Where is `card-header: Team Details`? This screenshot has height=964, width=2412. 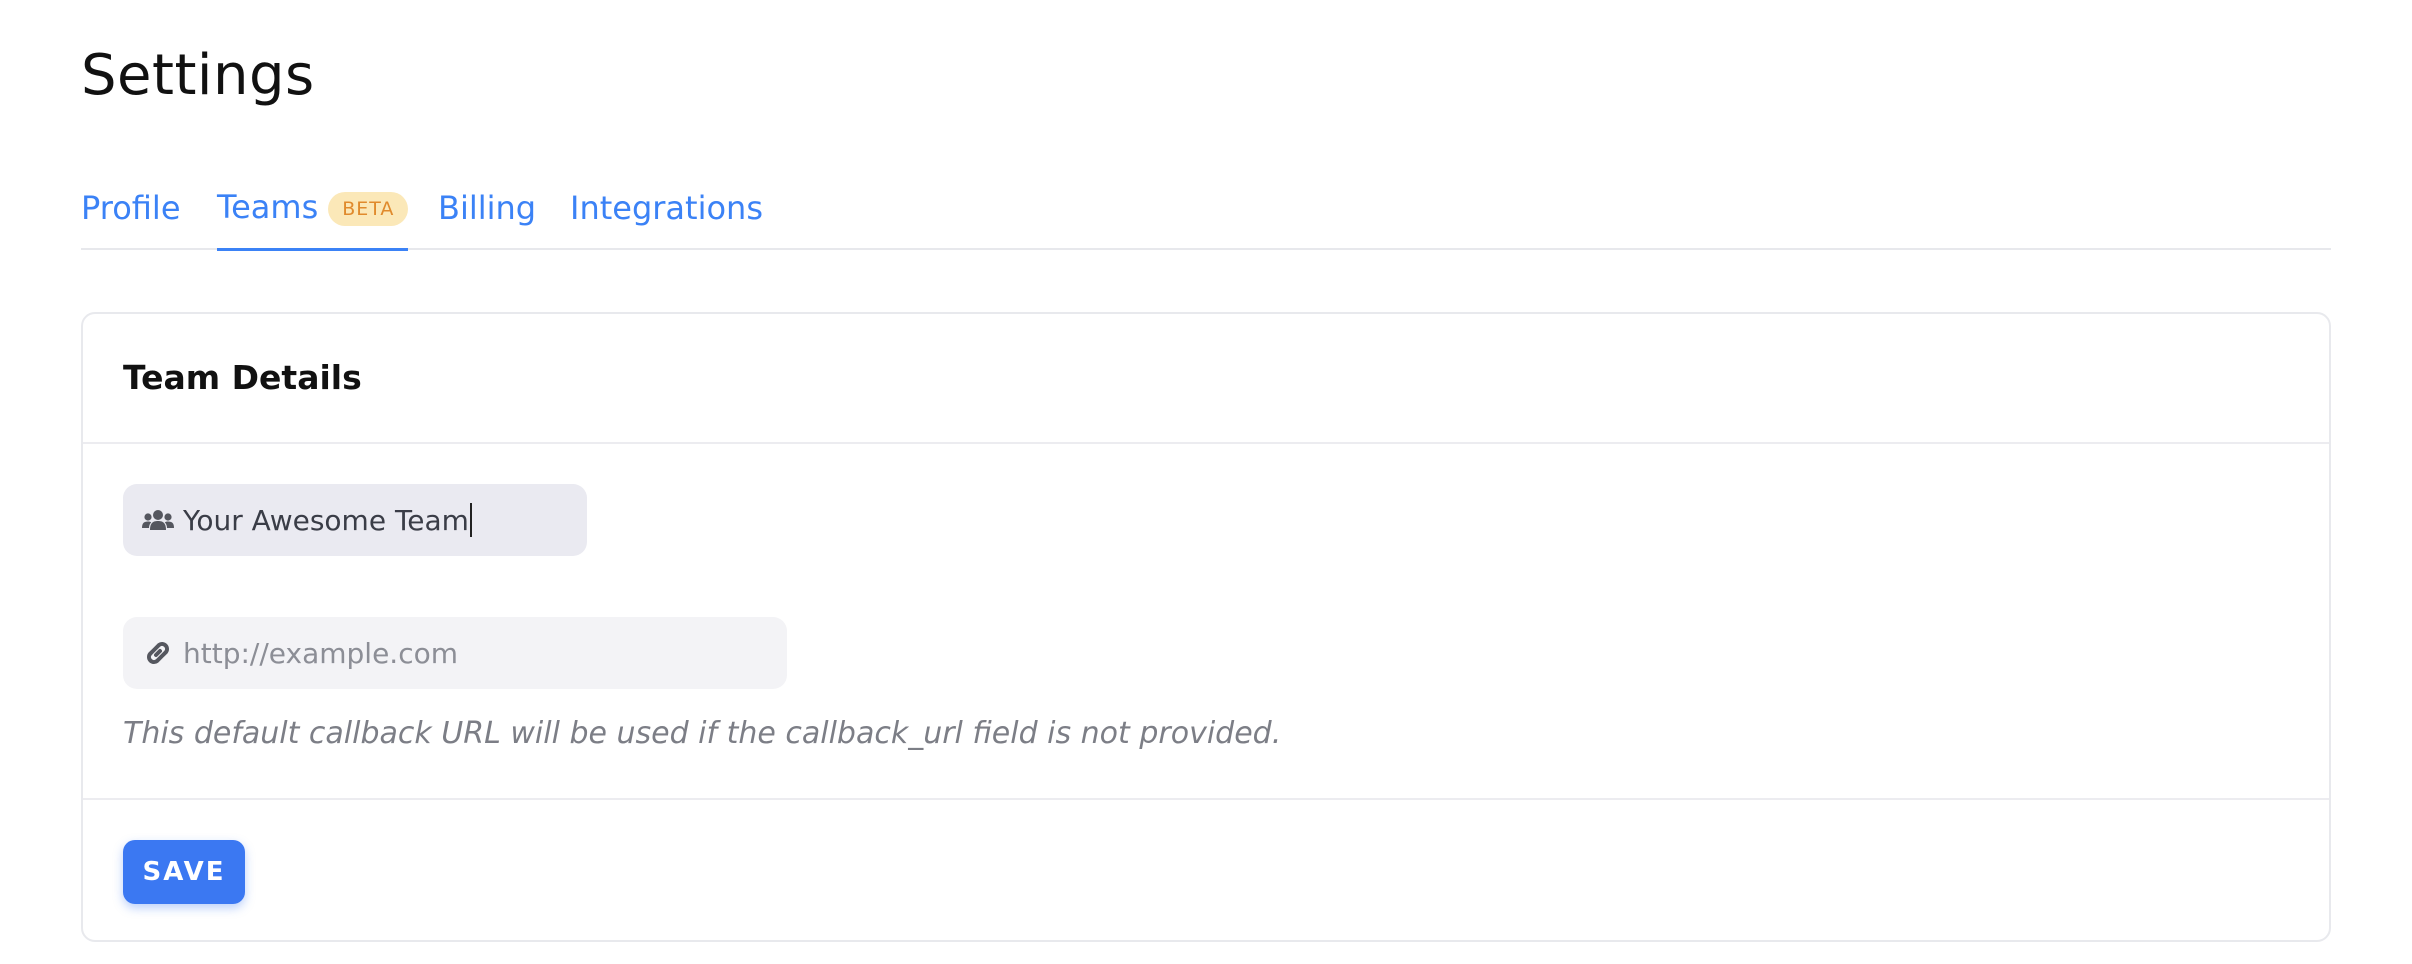
card-header: Team Details is located at coordinates (1206, 379).